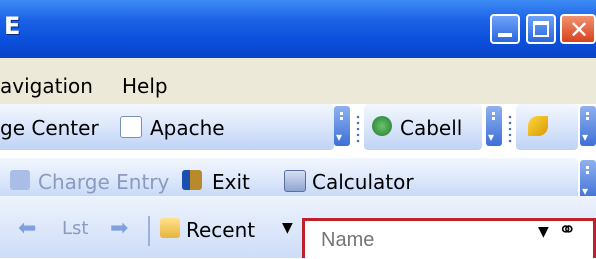  I want to click on toolbar-item-message-center: ge Center, so click(49, 128).